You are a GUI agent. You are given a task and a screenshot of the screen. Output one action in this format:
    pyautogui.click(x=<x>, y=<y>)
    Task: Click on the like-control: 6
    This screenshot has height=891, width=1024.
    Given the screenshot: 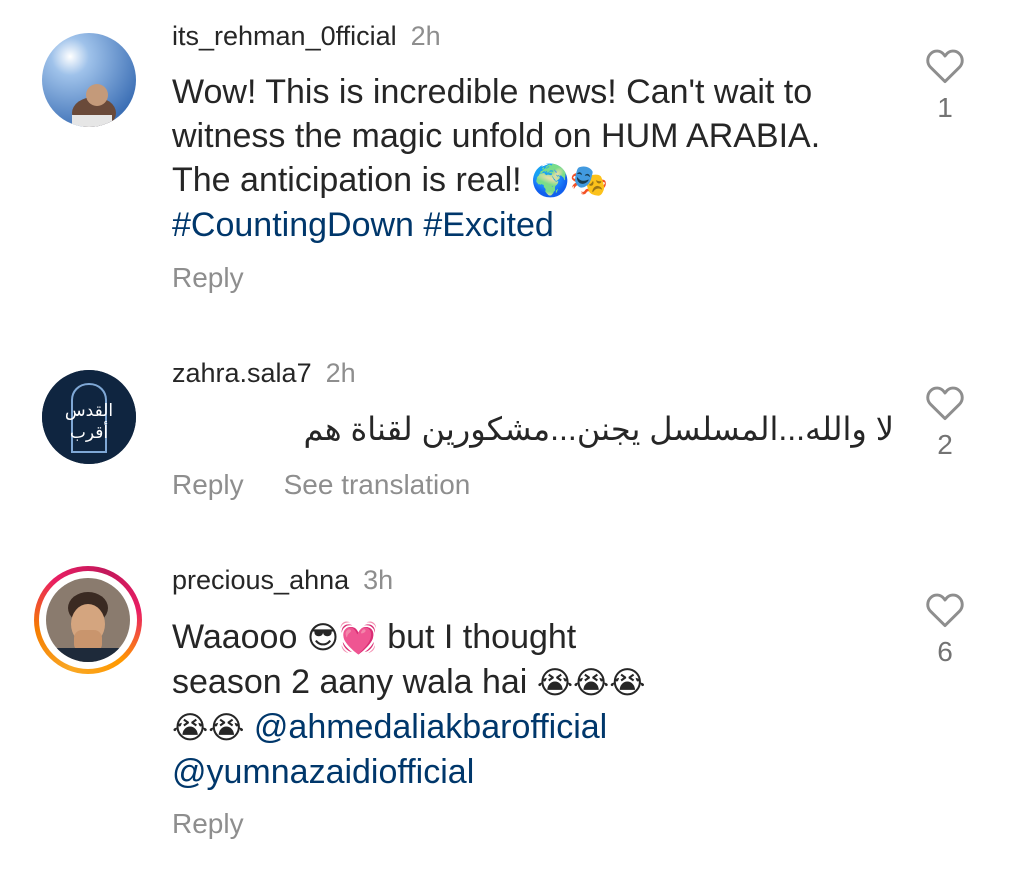 What is the action you would take?
    pyautogui.click(x=945, y=630)
    